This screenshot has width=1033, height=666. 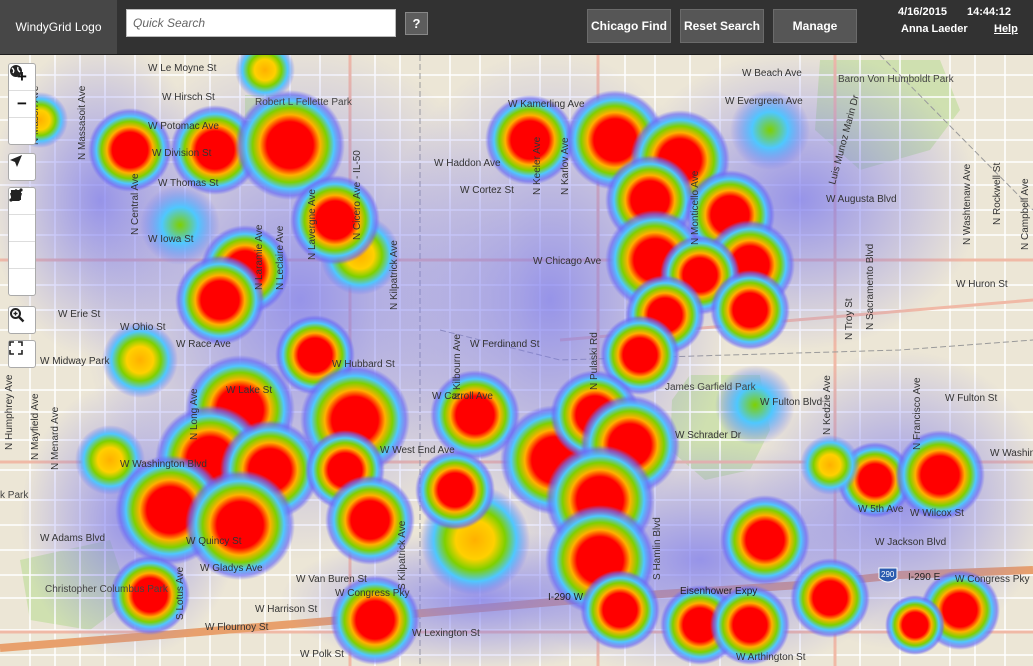 I want to click on street-label-francisco: N Francisco Ave, so click(x=917, y=413).